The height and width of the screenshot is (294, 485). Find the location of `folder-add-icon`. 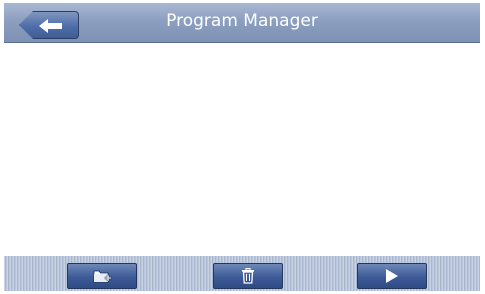

folder-add-icon is located at coordinates (102, 276).